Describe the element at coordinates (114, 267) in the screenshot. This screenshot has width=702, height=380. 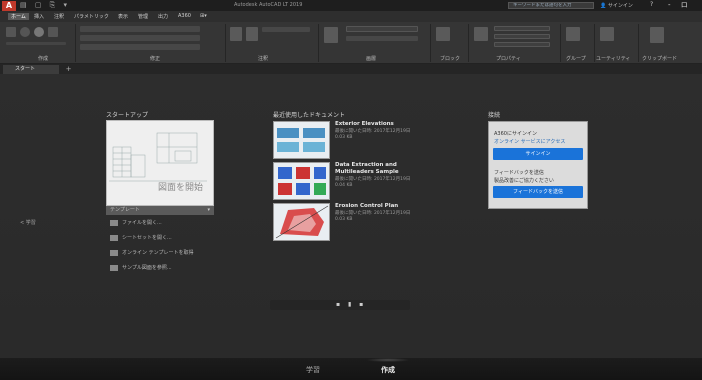
I see `sample-drawing-icon` at that location.